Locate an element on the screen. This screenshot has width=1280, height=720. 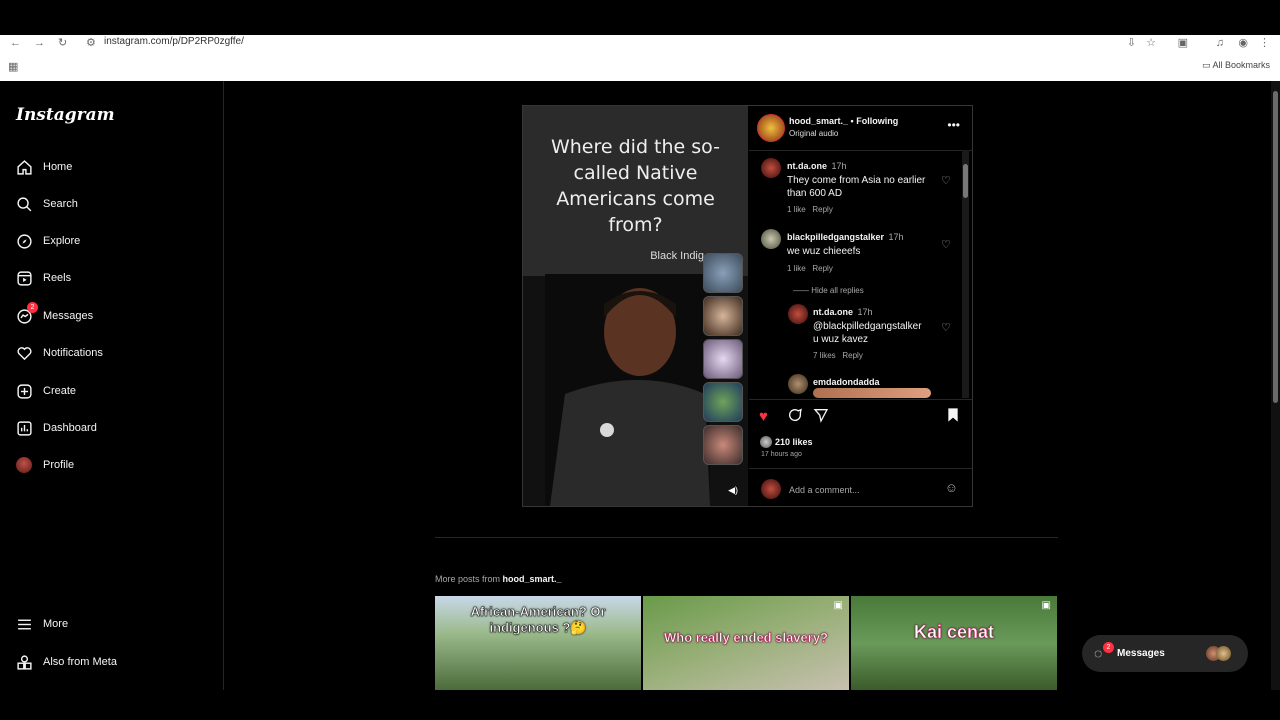
original-audio-link: Original audio is located at coordinates (813, 133).